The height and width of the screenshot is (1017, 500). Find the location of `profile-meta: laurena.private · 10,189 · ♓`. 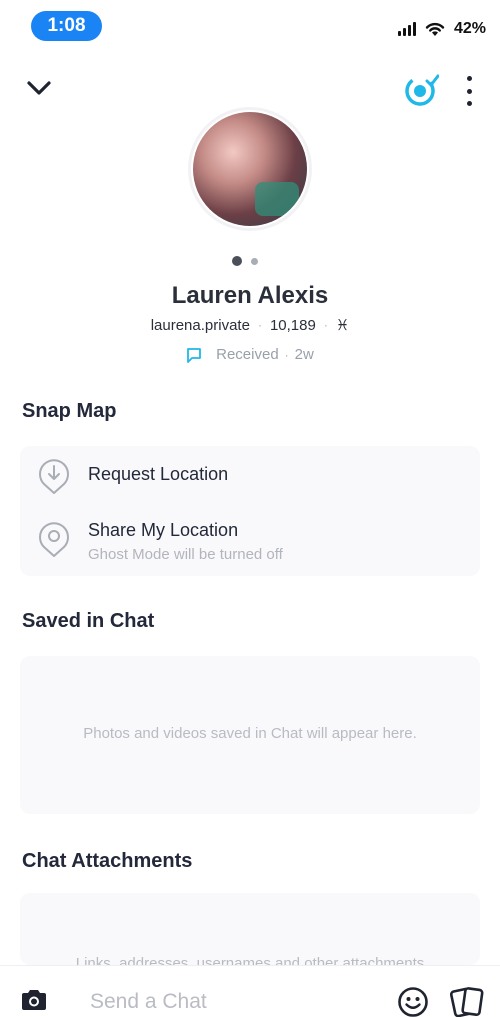

profile-meta: laurena.private · 10,189 · ♓ is located at coordinates (250, 325).